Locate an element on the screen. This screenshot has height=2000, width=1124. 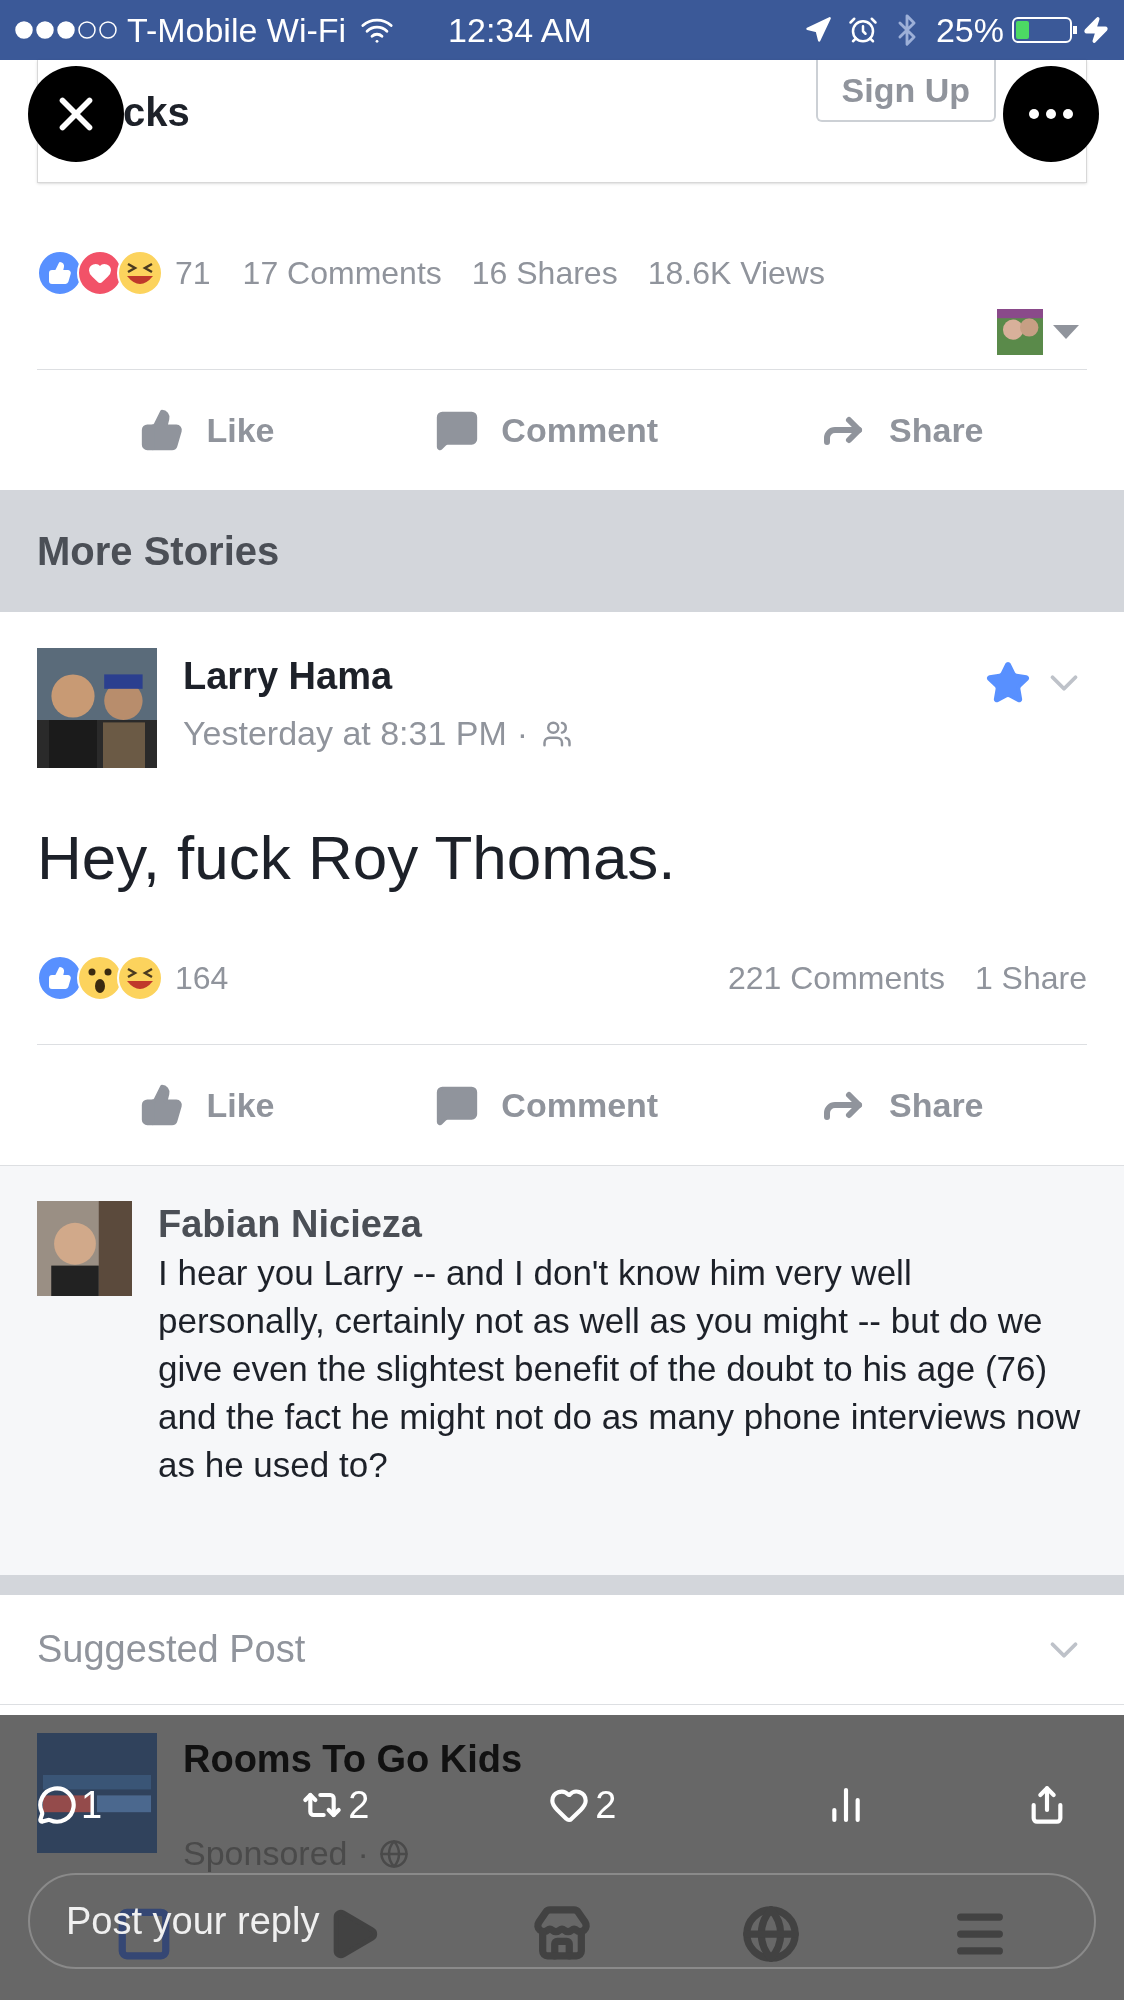
ad-headline: cks is located at coordinates (156, 112).